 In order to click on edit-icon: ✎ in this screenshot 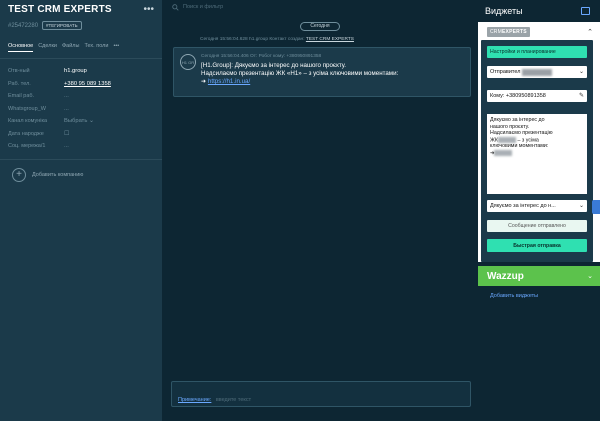, I will do `click(581, 96)`.